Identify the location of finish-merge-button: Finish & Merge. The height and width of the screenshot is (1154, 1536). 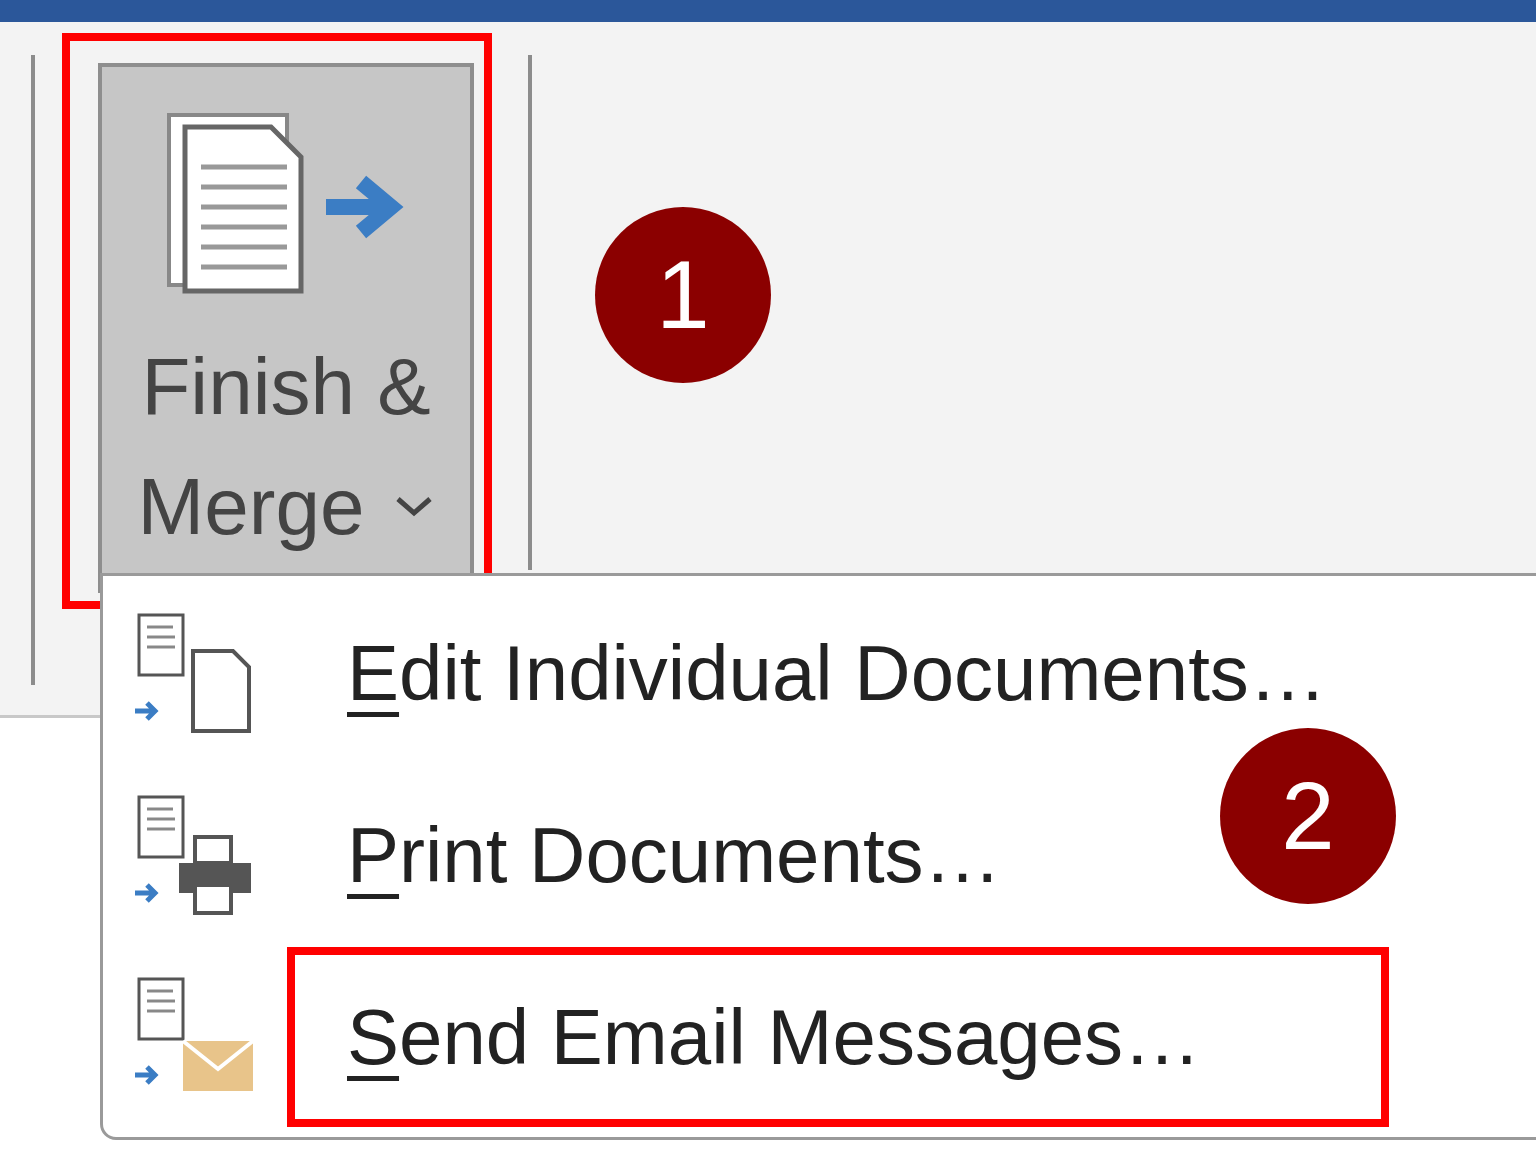
(286, 328).